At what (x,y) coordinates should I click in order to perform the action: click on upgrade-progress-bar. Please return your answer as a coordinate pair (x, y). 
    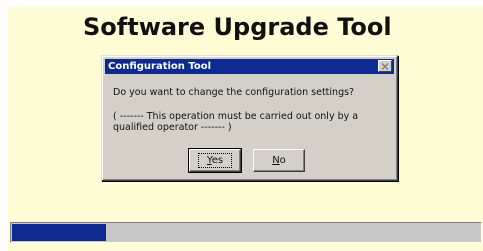
    Looking at the image, I should click on (246, 232).